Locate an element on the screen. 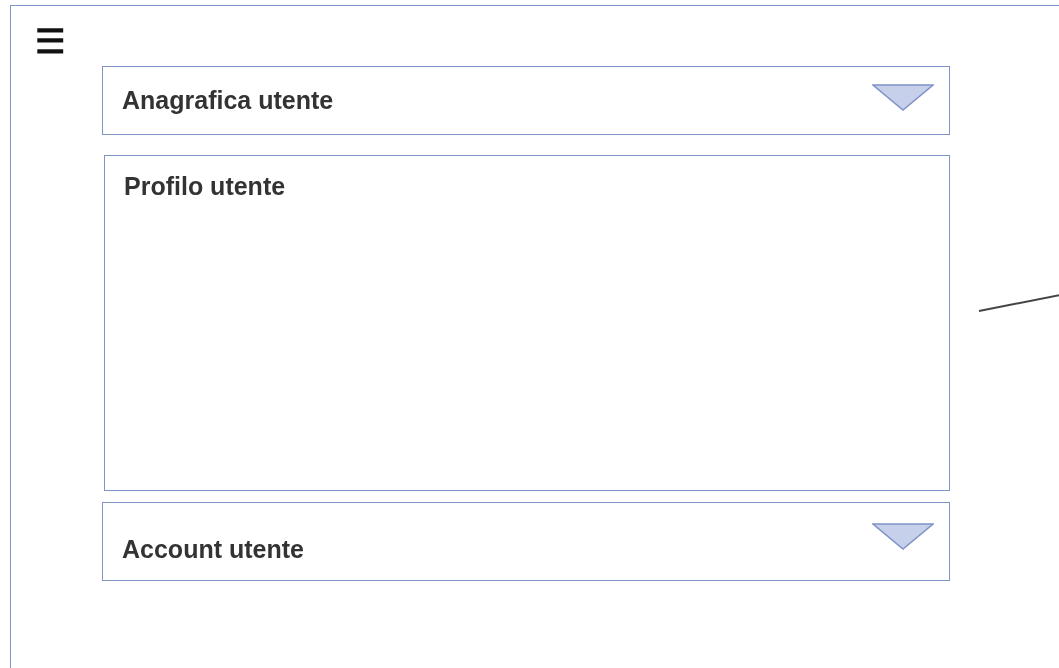 Image resolution: width=1059 pixels, height=668 pixels. menu-button: ☰ is located at coordinates (50, 41).